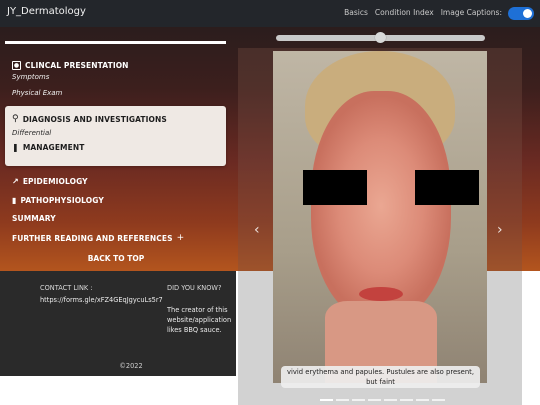 Image resolution: width=540 pixels, height=405 pixels. Describe the element at coordinates (404, 12) in the screenshot. I see `nav-condition-index: Condition Index` at that location.